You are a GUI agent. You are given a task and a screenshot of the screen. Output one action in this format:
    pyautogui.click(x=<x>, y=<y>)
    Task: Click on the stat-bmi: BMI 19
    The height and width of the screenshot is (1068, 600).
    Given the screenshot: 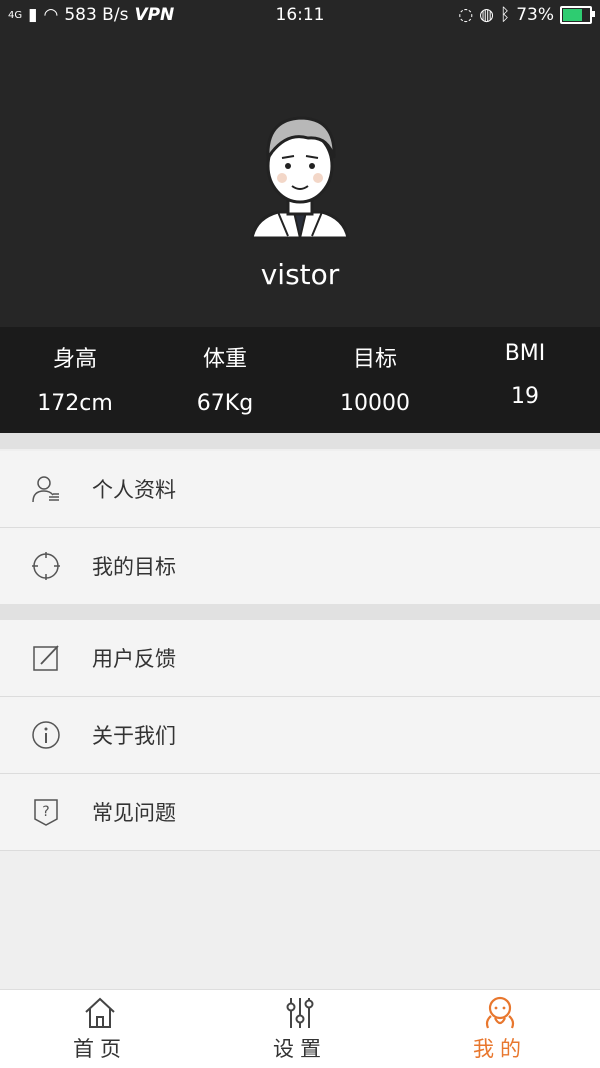 What is the action you would take?
    pyautogui.click(x=525, y=380)
    